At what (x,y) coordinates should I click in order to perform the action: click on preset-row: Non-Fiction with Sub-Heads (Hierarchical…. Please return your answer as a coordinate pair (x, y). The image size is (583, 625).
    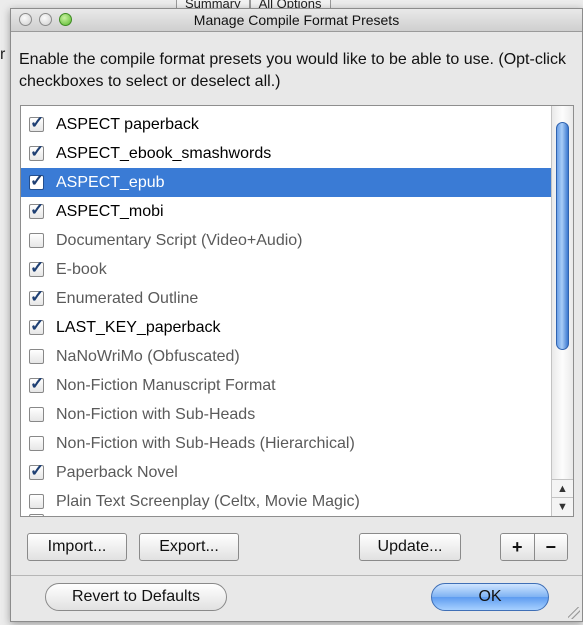
    Looking at the image, I should click on (286, 443).